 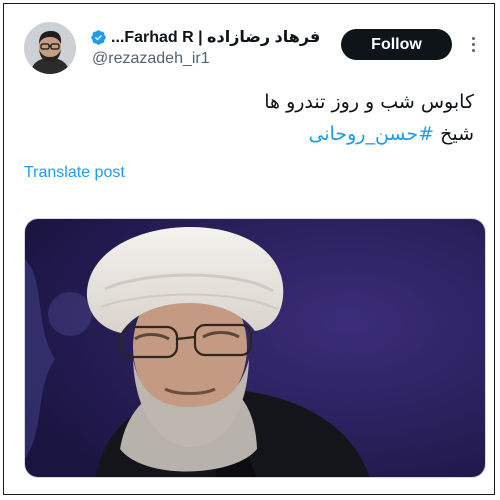 I want to click on more-dots-icon, so click(x=473, y=44).